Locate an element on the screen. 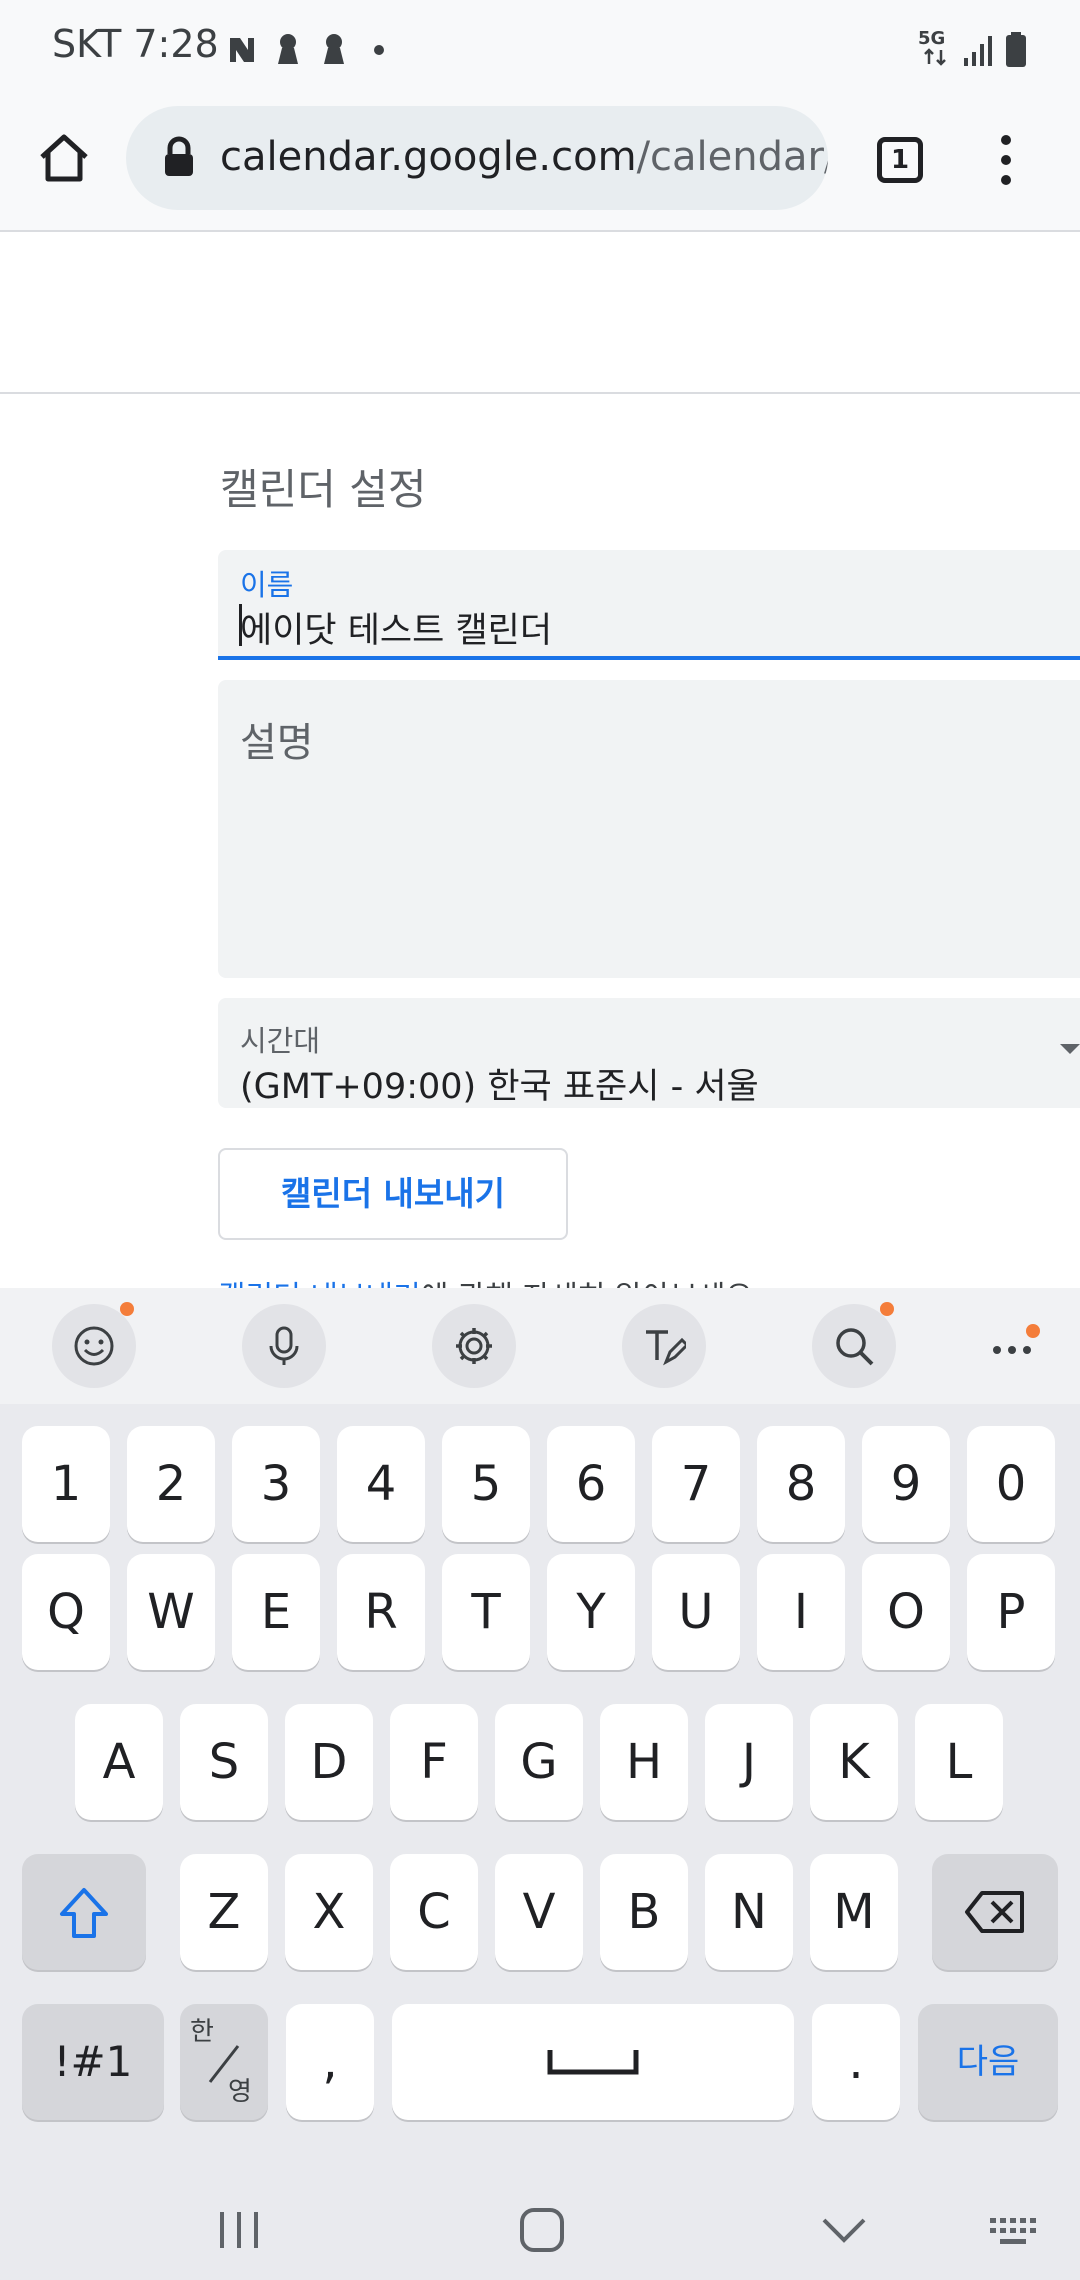 The width and height of the screenshot is (1080, 2280). url-text: calendar.google.com/calendar/ is located at coordinates (524, 157).